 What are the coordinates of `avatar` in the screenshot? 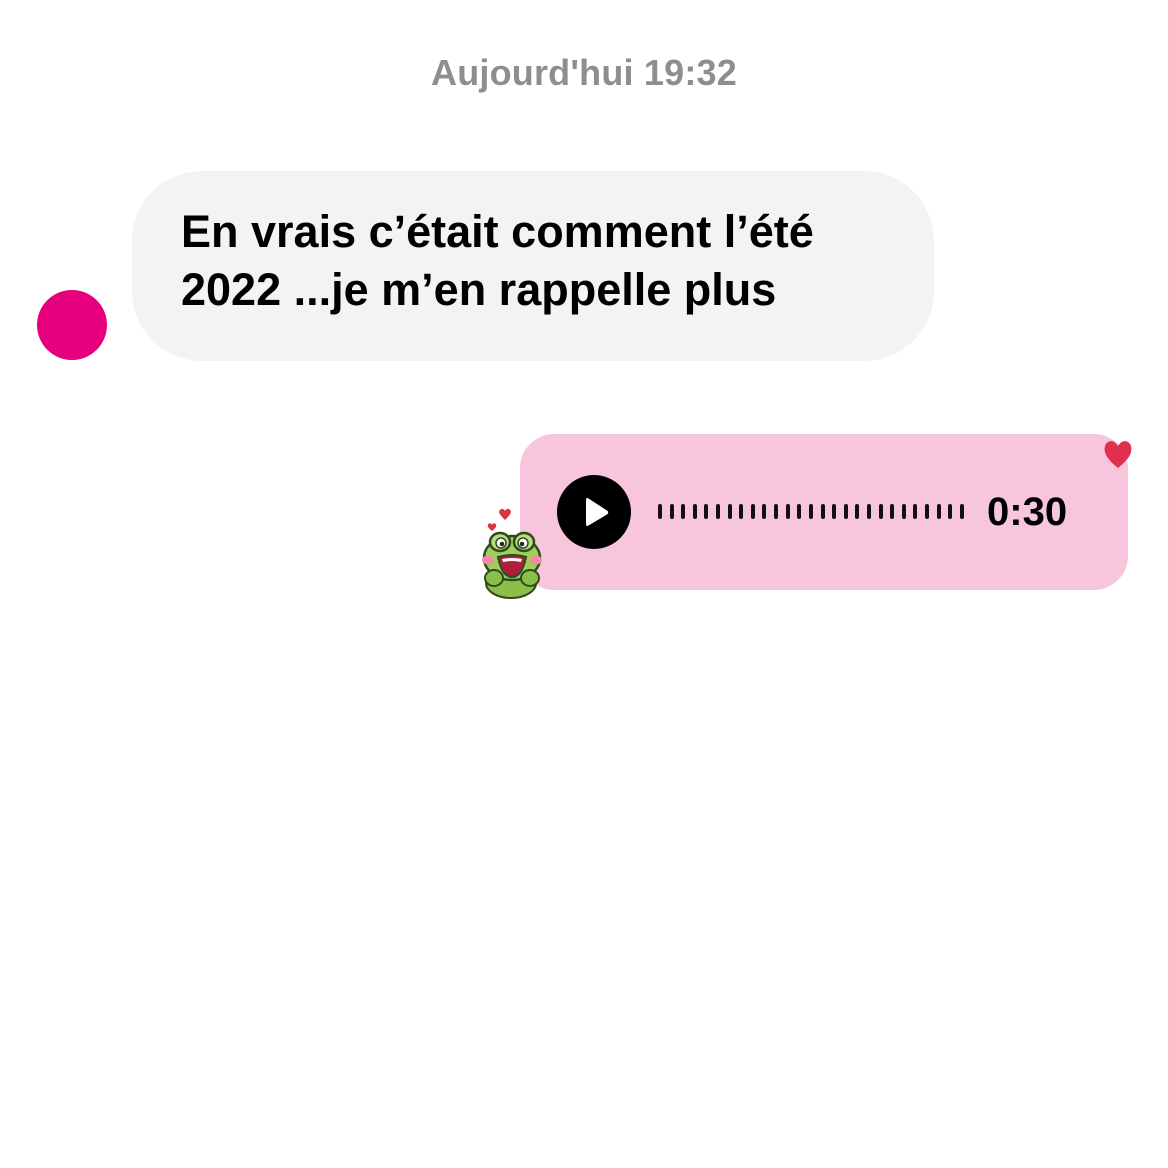 It's located at (72, 325).